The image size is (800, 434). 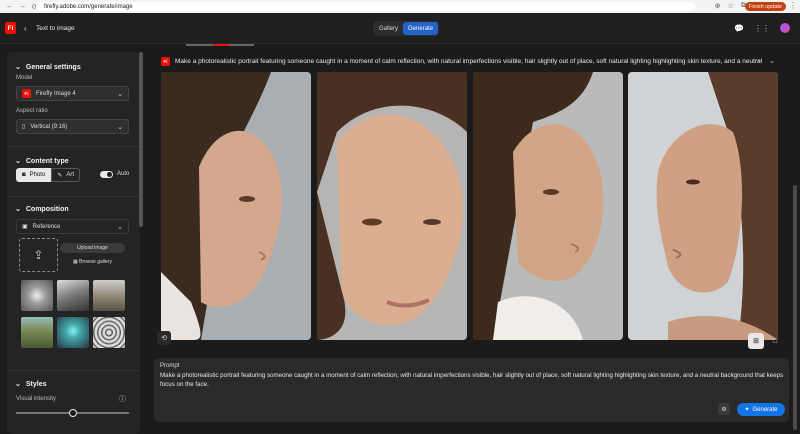 What do you see at coordinates (24, 175) in the screenshot?
I see `camera-icon: ◙` at bounding box center [24, 175].